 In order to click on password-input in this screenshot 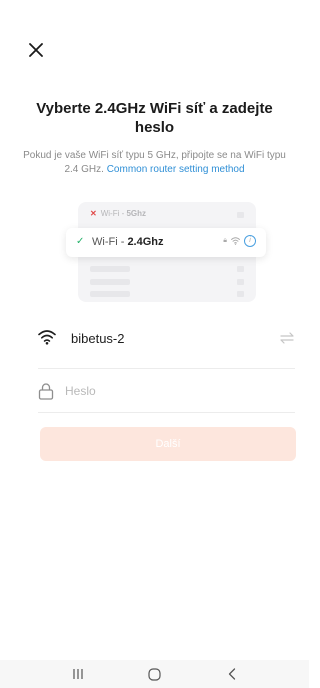, I will do `click(155, 391)`.